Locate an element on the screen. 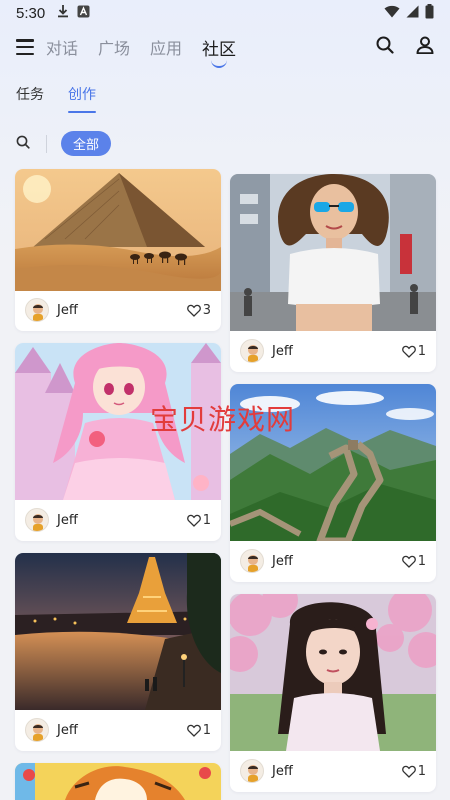 The width and height of the screenshot is (450, 800). creation-card is located at coordinates (118, 781).